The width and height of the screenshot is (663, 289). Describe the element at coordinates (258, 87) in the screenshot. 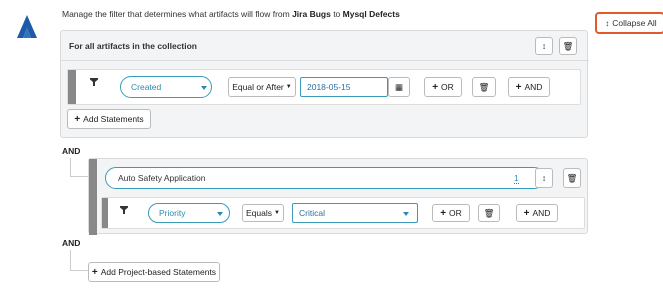

I see `operator-value: Equal or After` at that location.